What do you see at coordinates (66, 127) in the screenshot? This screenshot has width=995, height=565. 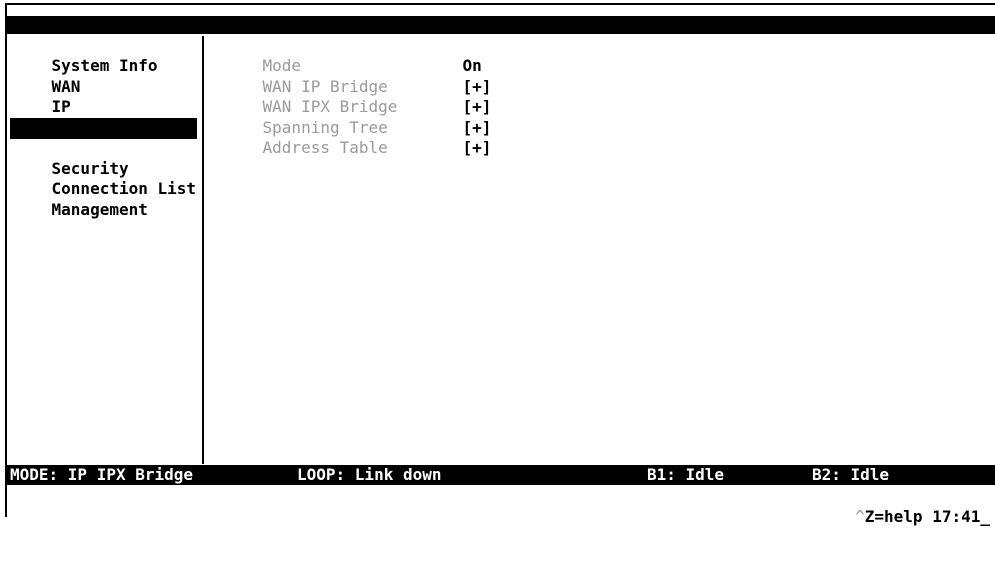 I see `sidebar-item-label: IPX` at bounding box center [66, 127].